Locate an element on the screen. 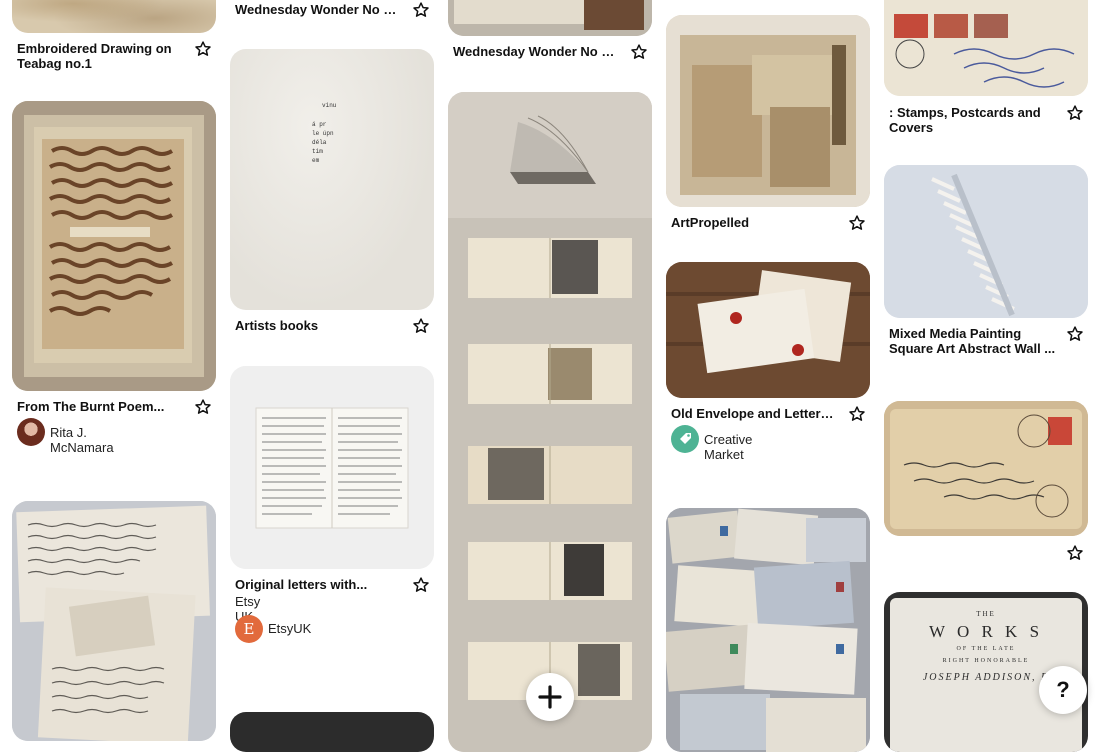  create-pin-button is located at coordinates (550, 697).